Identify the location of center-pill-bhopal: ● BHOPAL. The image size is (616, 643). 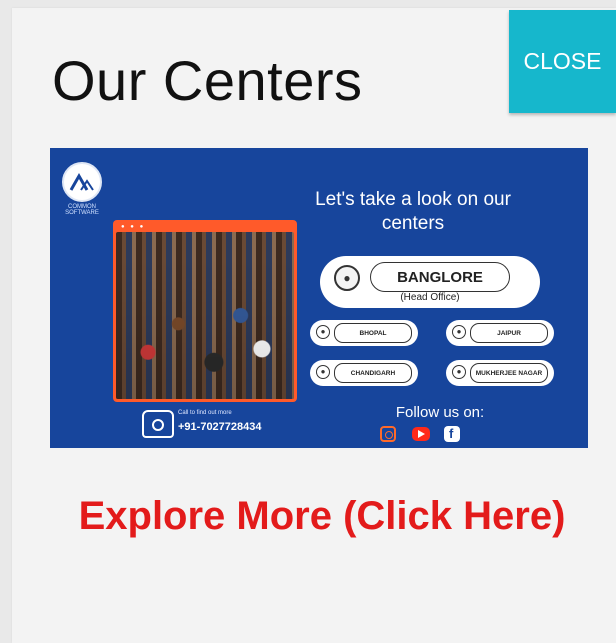
(364, 333).